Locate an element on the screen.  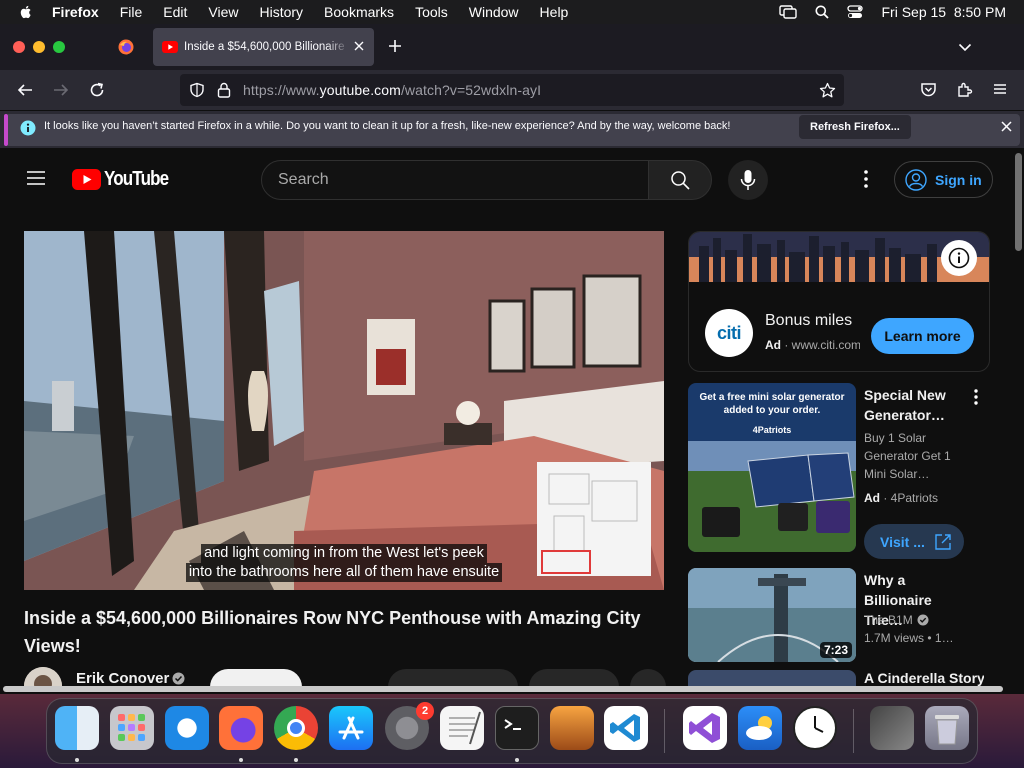
visual-studio-icon is located at coordinates (705, 728).